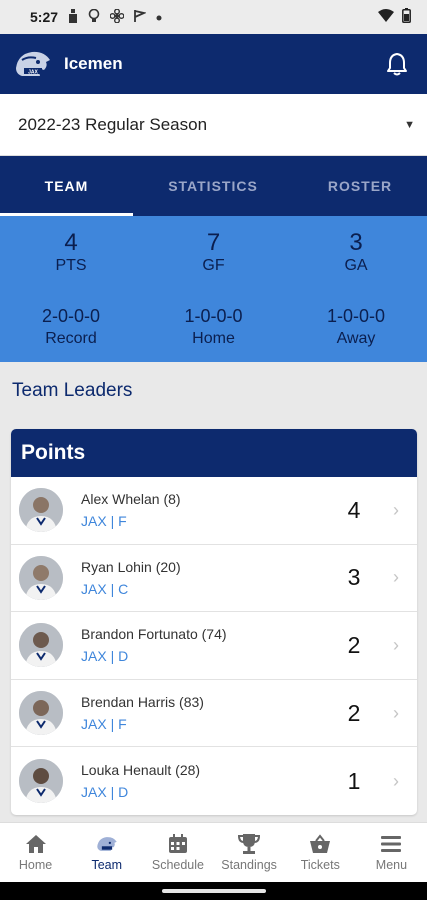  I want to click on leader-row: Brendan Harris (83) JAX | F 2 ›, so click(214, 714).